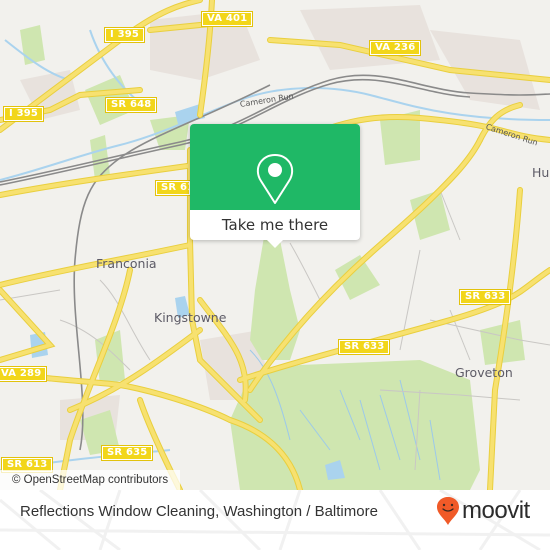 The width and height of the screenshot is (550, 550). I want to click on popup-pointer, so click(275, 243).